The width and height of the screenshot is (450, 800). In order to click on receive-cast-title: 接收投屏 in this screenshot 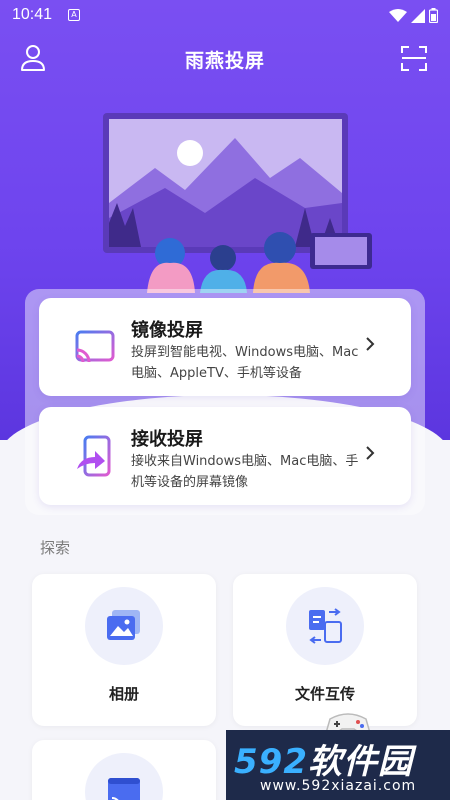, I will do `click(167, 439)`.